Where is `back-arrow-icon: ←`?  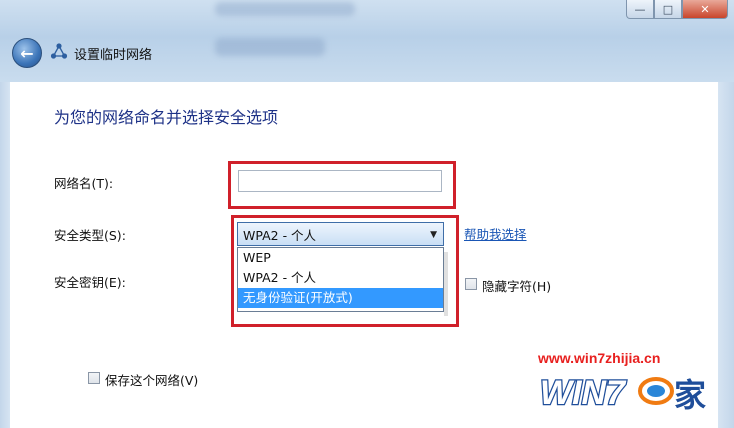 back-arrow-icon: ← is located at coordinates (27, 53).